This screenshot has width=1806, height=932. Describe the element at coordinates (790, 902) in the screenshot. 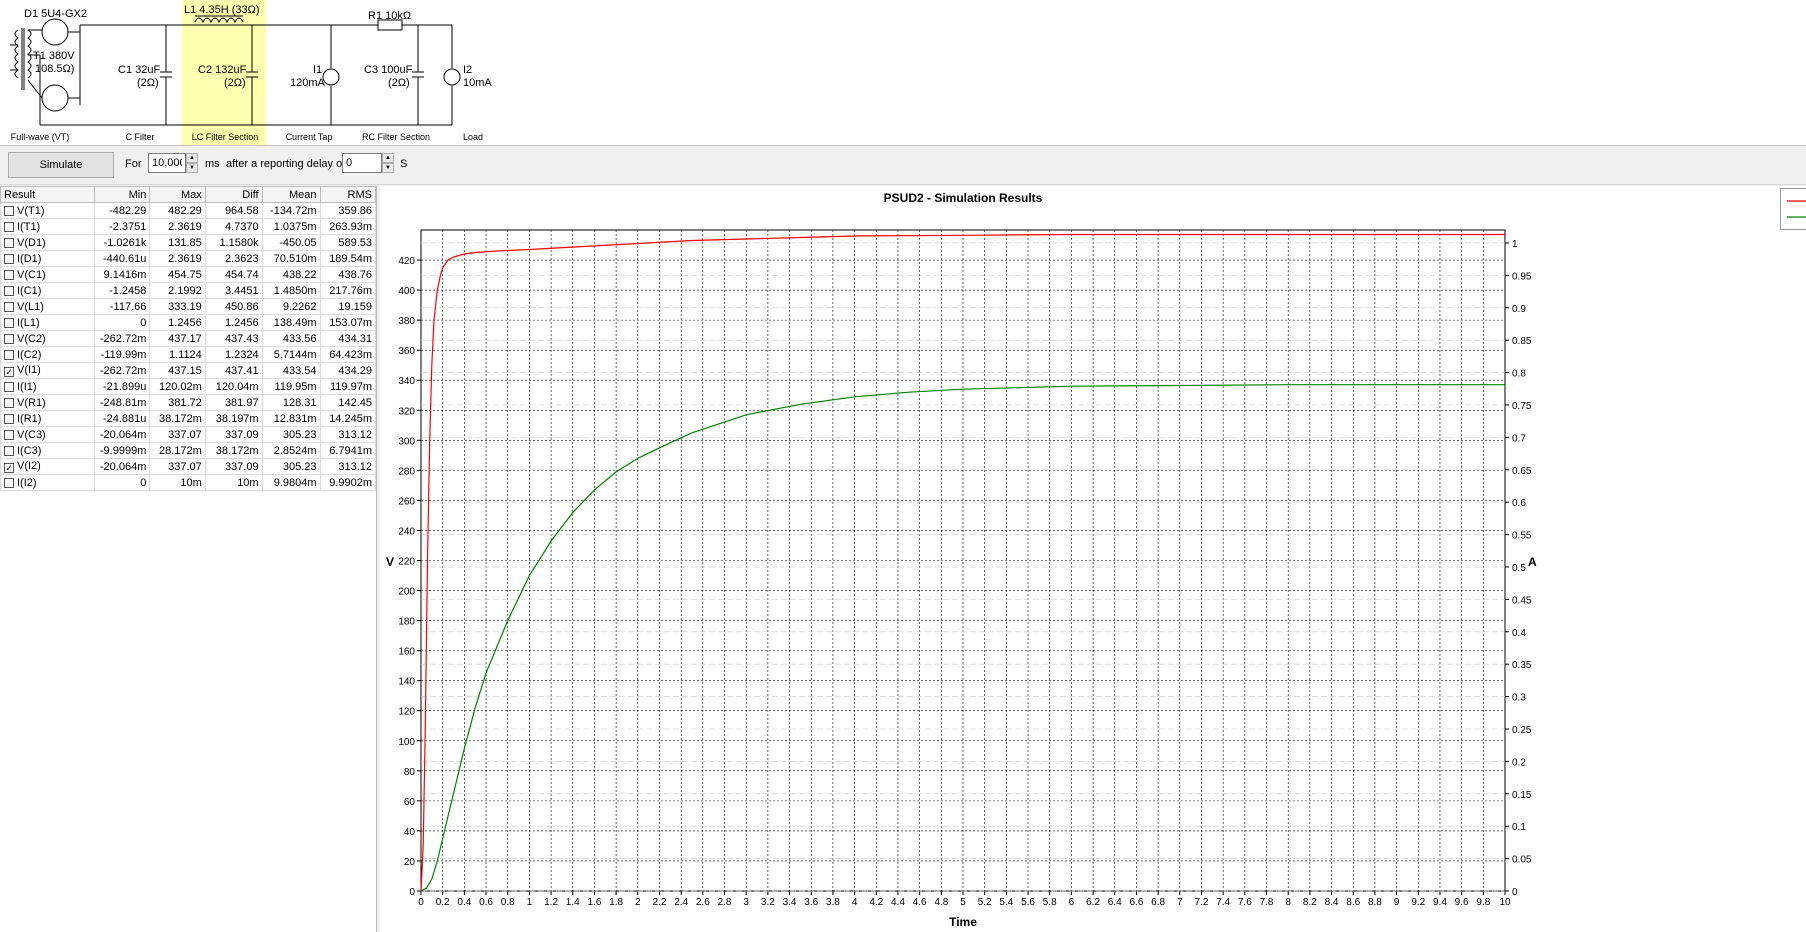

I see `x-tick-label: 3.4` at that location.